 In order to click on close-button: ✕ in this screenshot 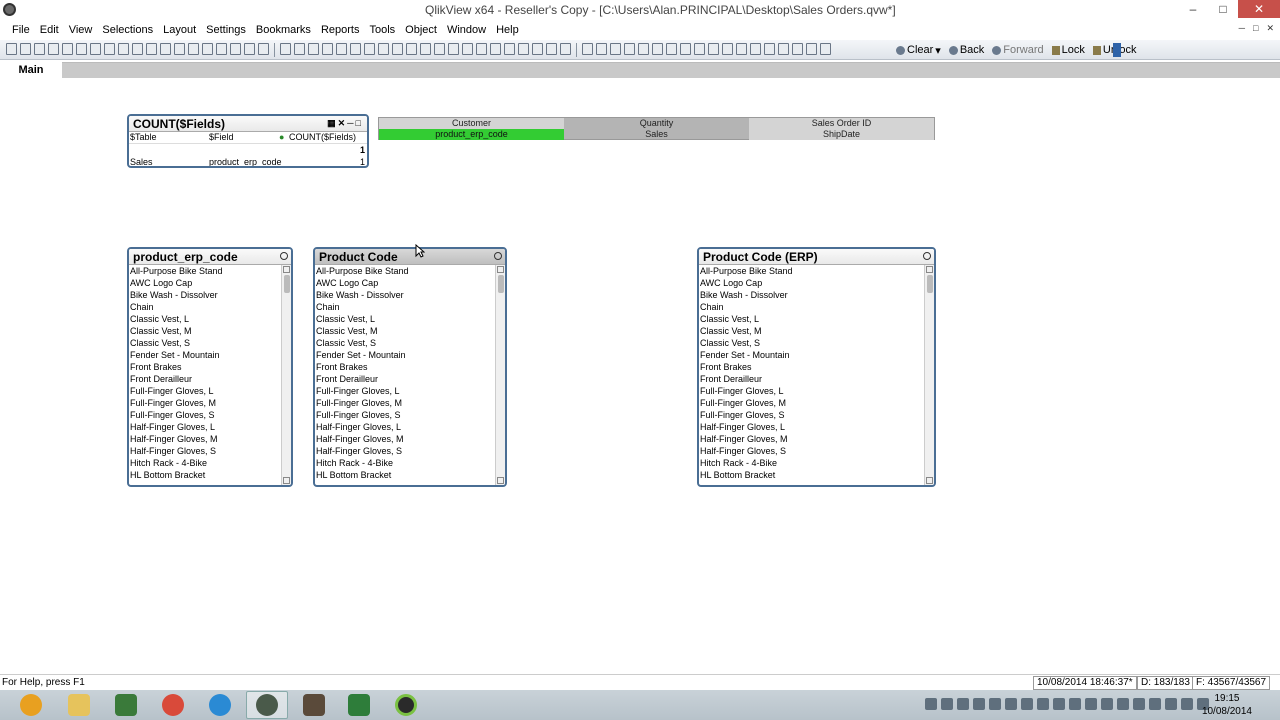, I will do `click(1259, 9)`.